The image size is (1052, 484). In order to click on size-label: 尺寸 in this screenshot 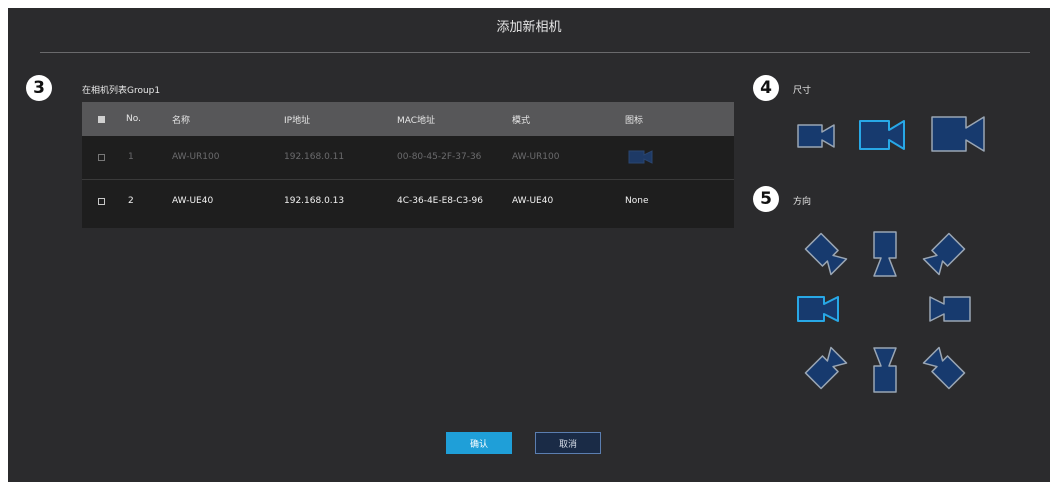, I will do `click(802, 91)`.